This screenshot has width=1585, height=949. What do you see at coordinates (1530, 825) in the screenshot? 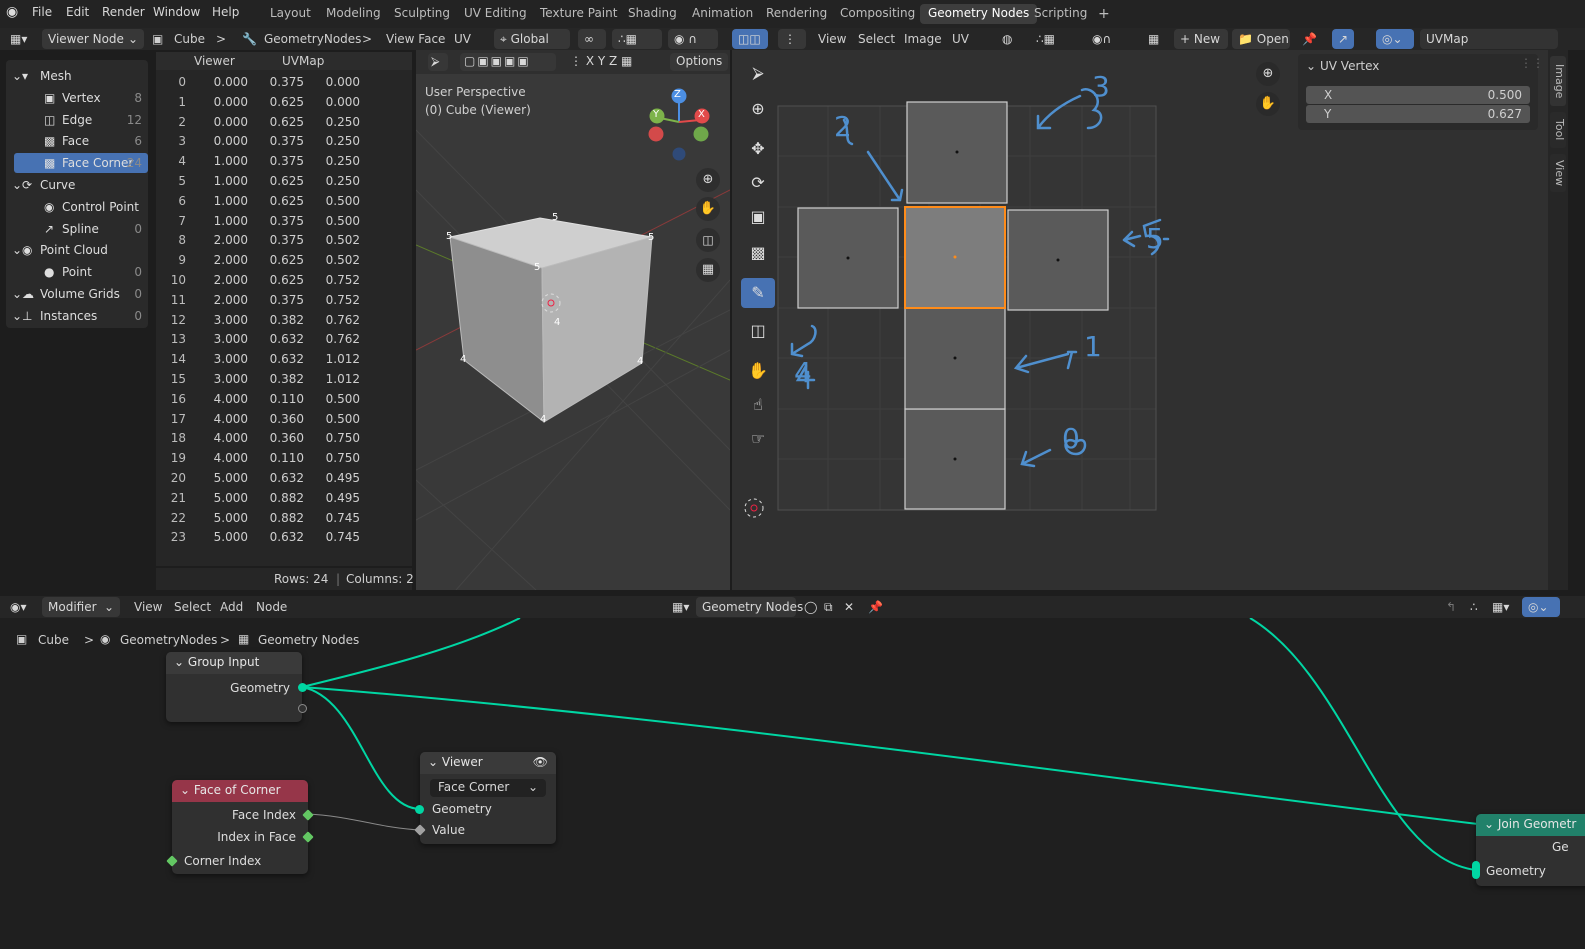
I see `join-geometry-header: ⌄ Join Geometr` at bounding box center [1530, 825].